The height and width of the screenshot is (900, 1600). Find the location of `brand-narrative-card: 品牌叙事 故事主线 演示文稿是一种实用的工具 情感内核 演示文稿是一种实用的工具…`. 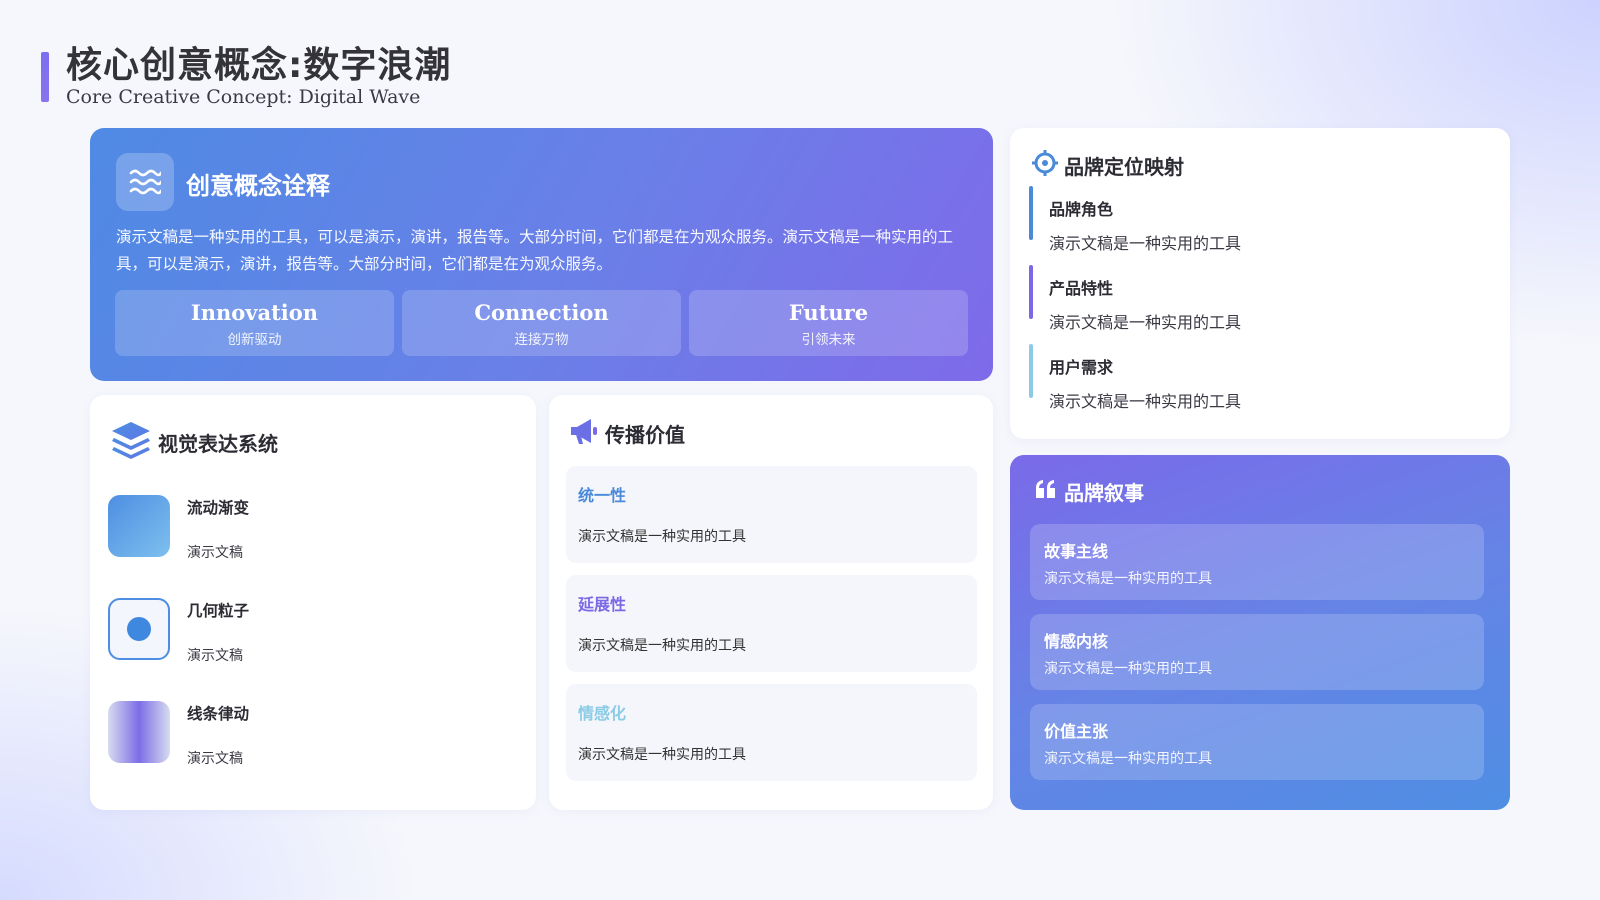

brand-narrative-card: 品牌叙事 故事主线 演示文稿是一种实用的工具 情感内核 演示文稿是一种实用的工具… is located at coordinates (1260, 632).